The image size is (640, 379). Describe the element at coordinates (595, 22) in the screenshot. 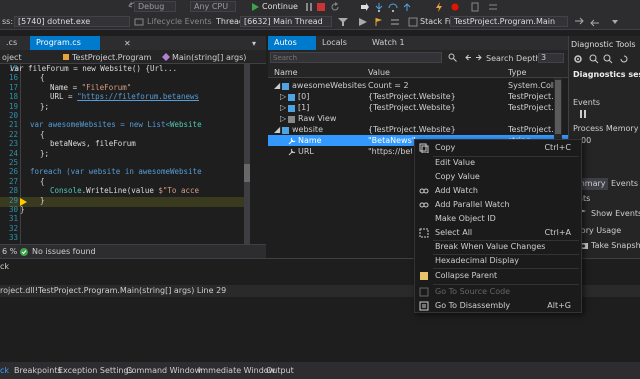

I see `toggle-icon` at that location.